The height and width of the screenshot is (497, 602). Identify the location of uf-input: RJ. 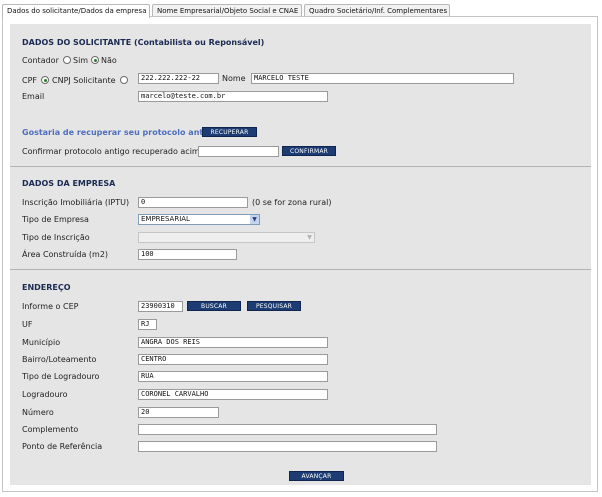
(147, 324).